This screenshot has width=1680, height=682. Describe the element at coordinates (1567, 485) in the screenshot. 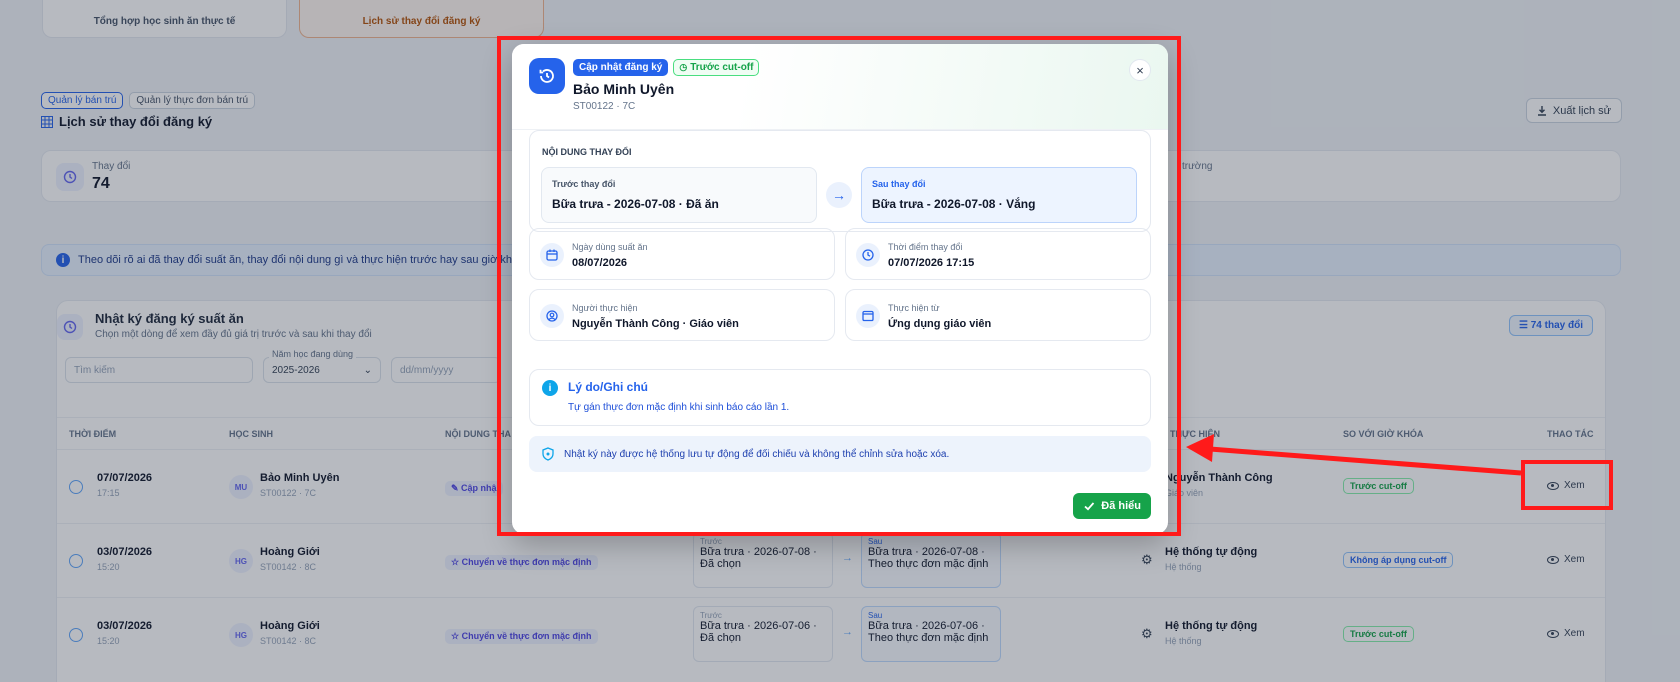

I see `annotation-view-highlight` at that location.